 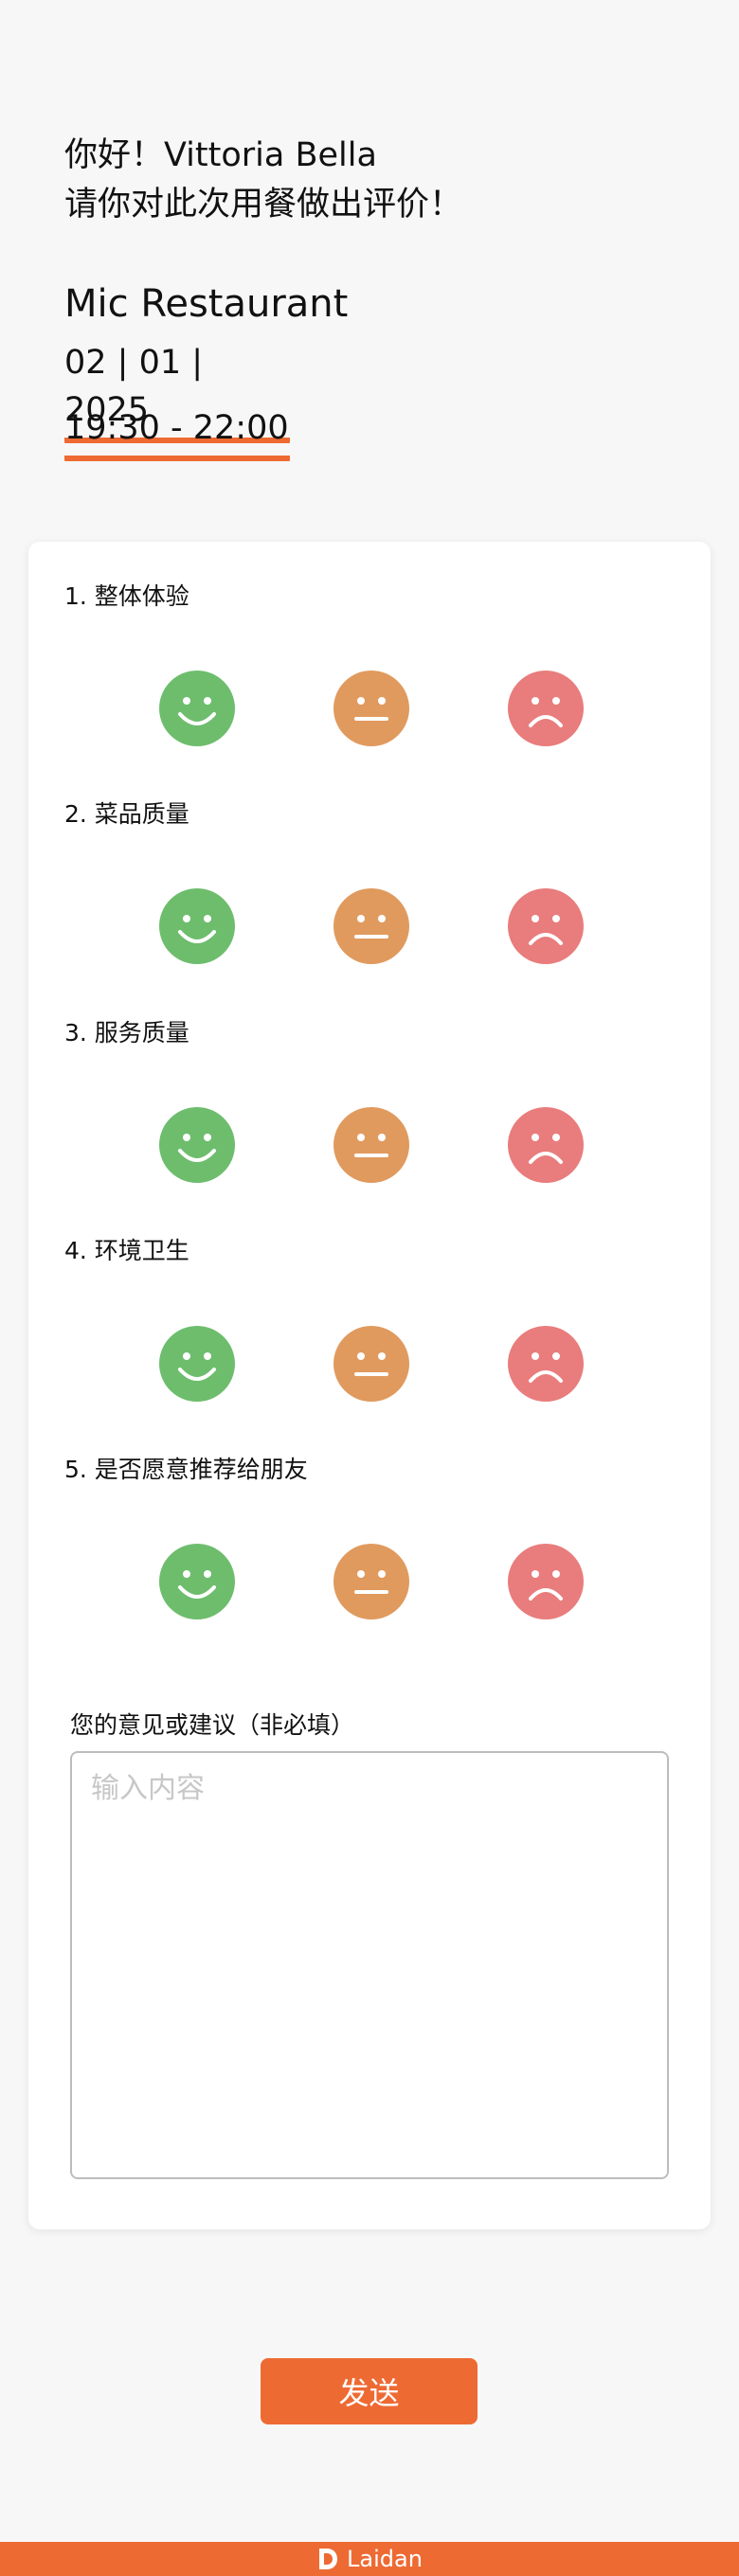 What do you see at coordinates (126, 596) in the screenshot?
I see `question-1-label: 1. 整体体验` at bounding box center [126, 596].